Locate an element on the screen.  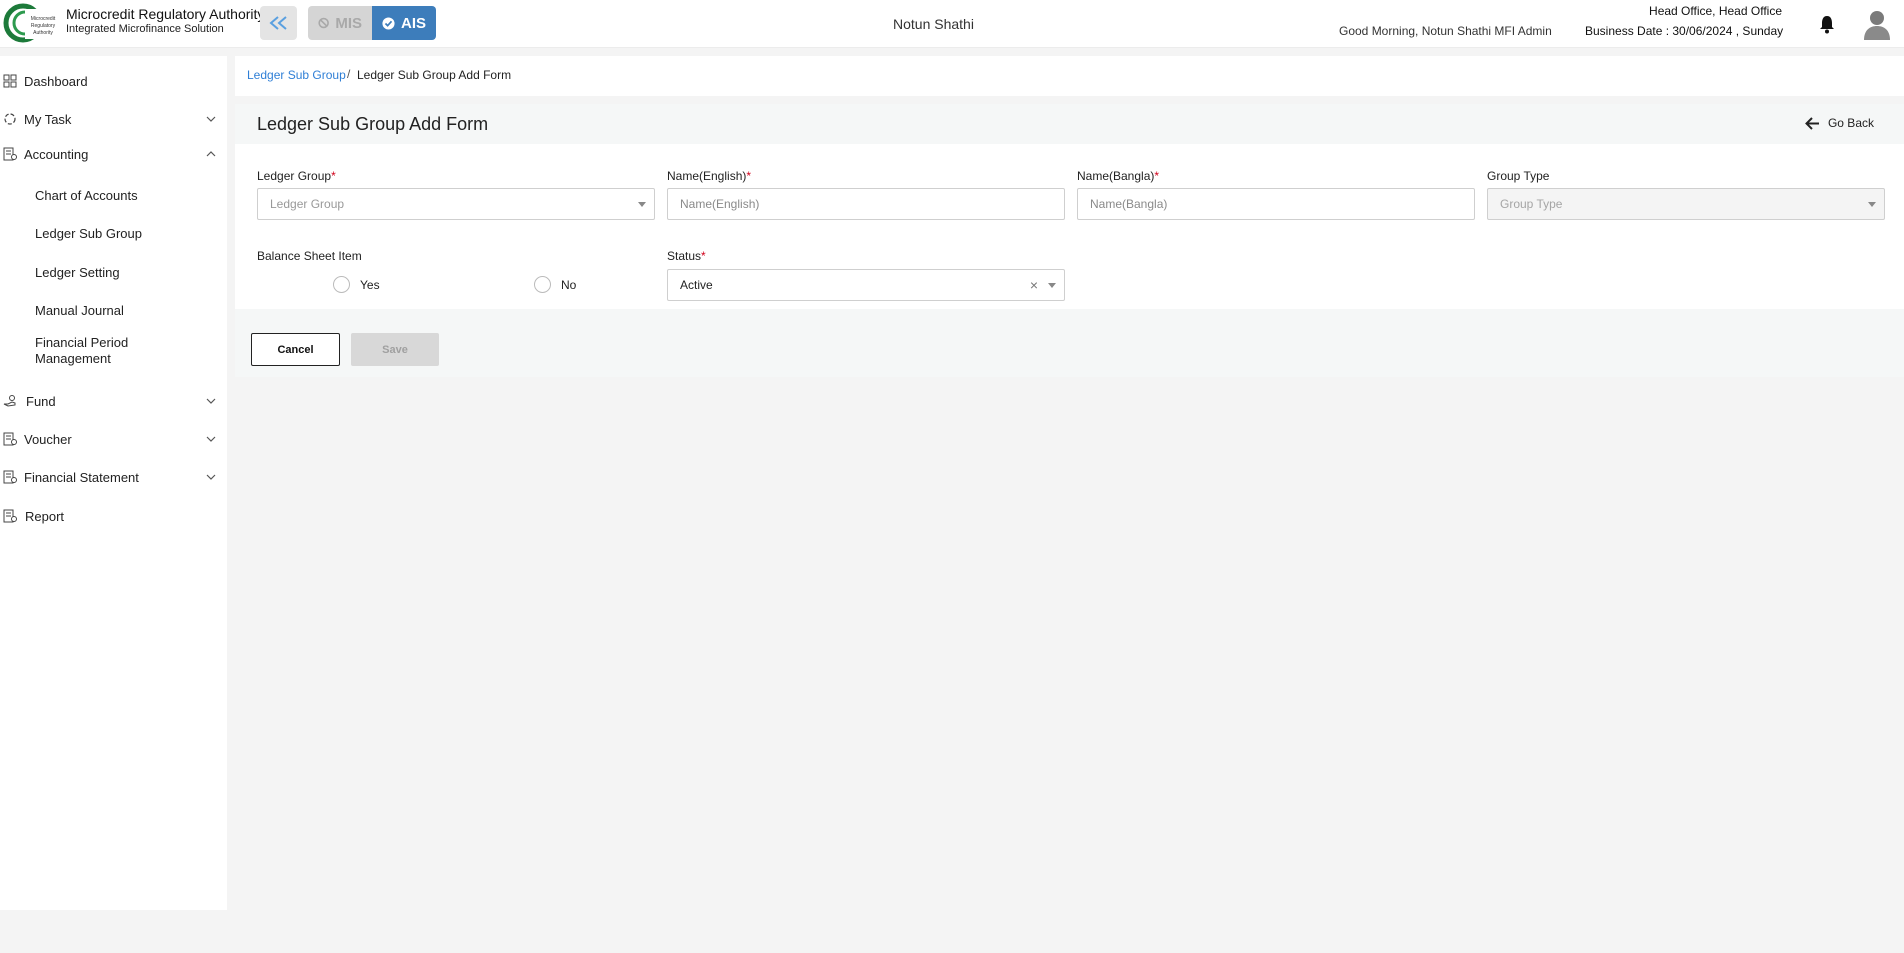
ledger-group-label: Ledger Group* is located at coordinates (296, 176).